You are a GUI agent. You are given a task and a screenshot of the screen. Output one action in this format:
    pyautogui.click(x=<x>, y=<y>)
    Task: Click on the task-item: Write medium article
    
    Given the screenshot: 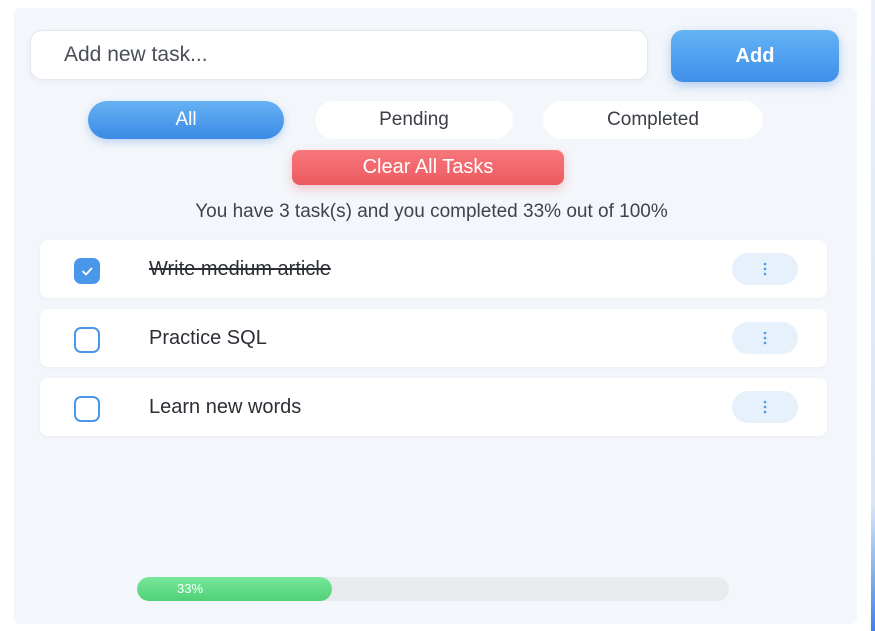 What is the action you would take?
    pyautogui.click(x=433, y=269)
    